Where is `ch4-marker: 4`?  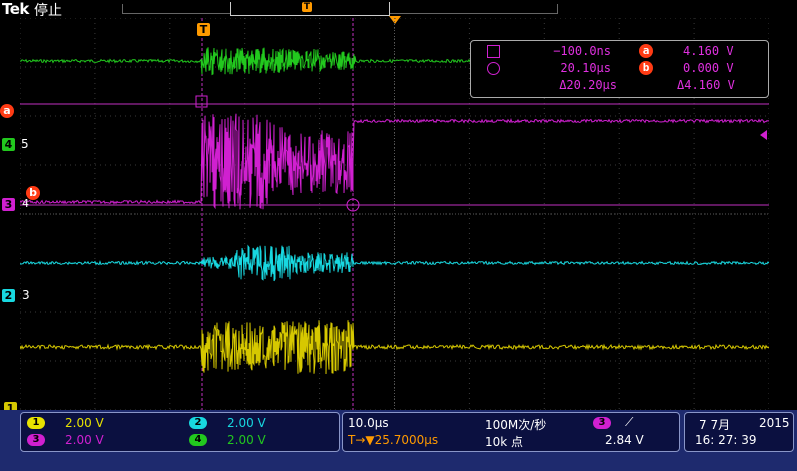
ch4-marker: 4 is located at coordinates (8, 144).